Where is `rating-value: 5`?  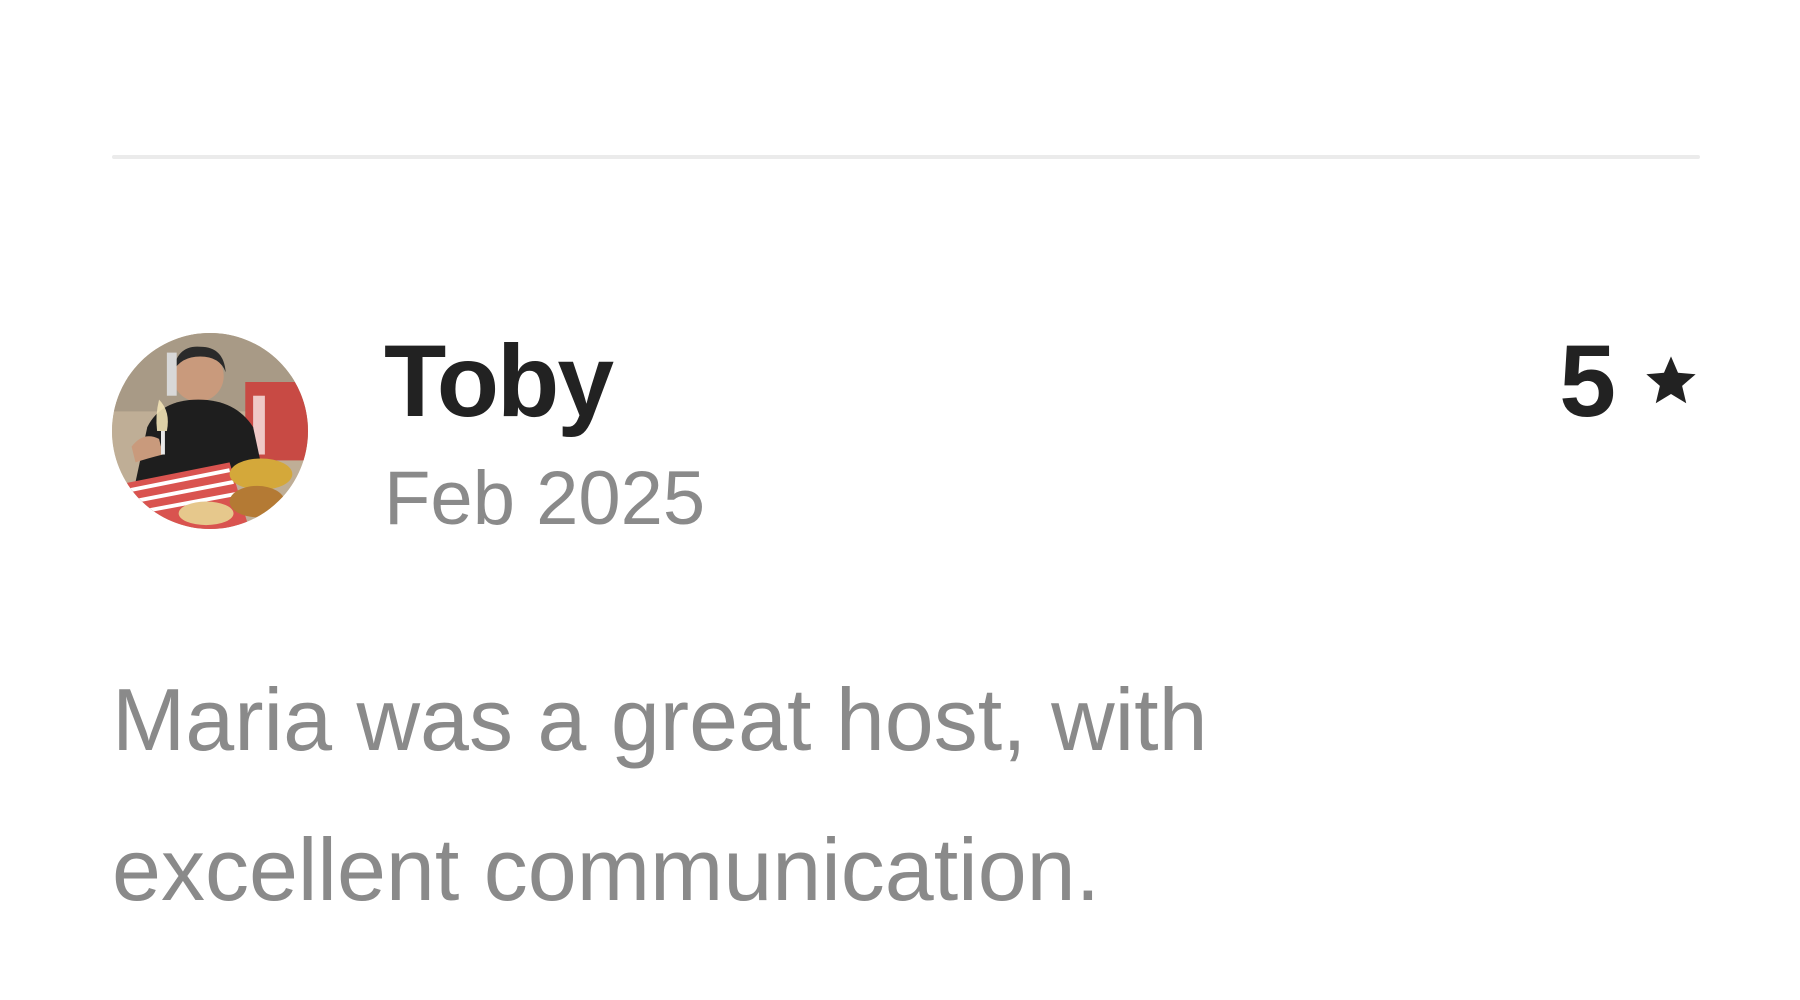
rating-value: 5 is located at coordinates (1587, 381).